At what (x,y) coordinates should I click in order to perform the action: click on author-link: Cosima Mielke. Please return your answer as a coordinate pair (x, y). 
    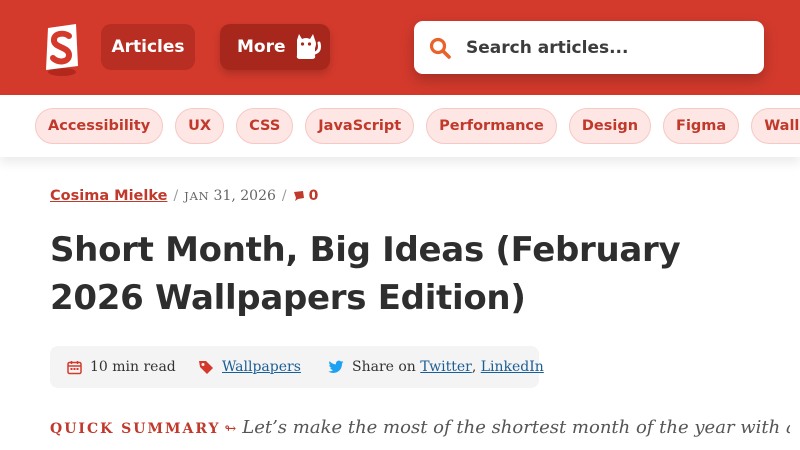
    Looking at the image, I should click on (108, 196).